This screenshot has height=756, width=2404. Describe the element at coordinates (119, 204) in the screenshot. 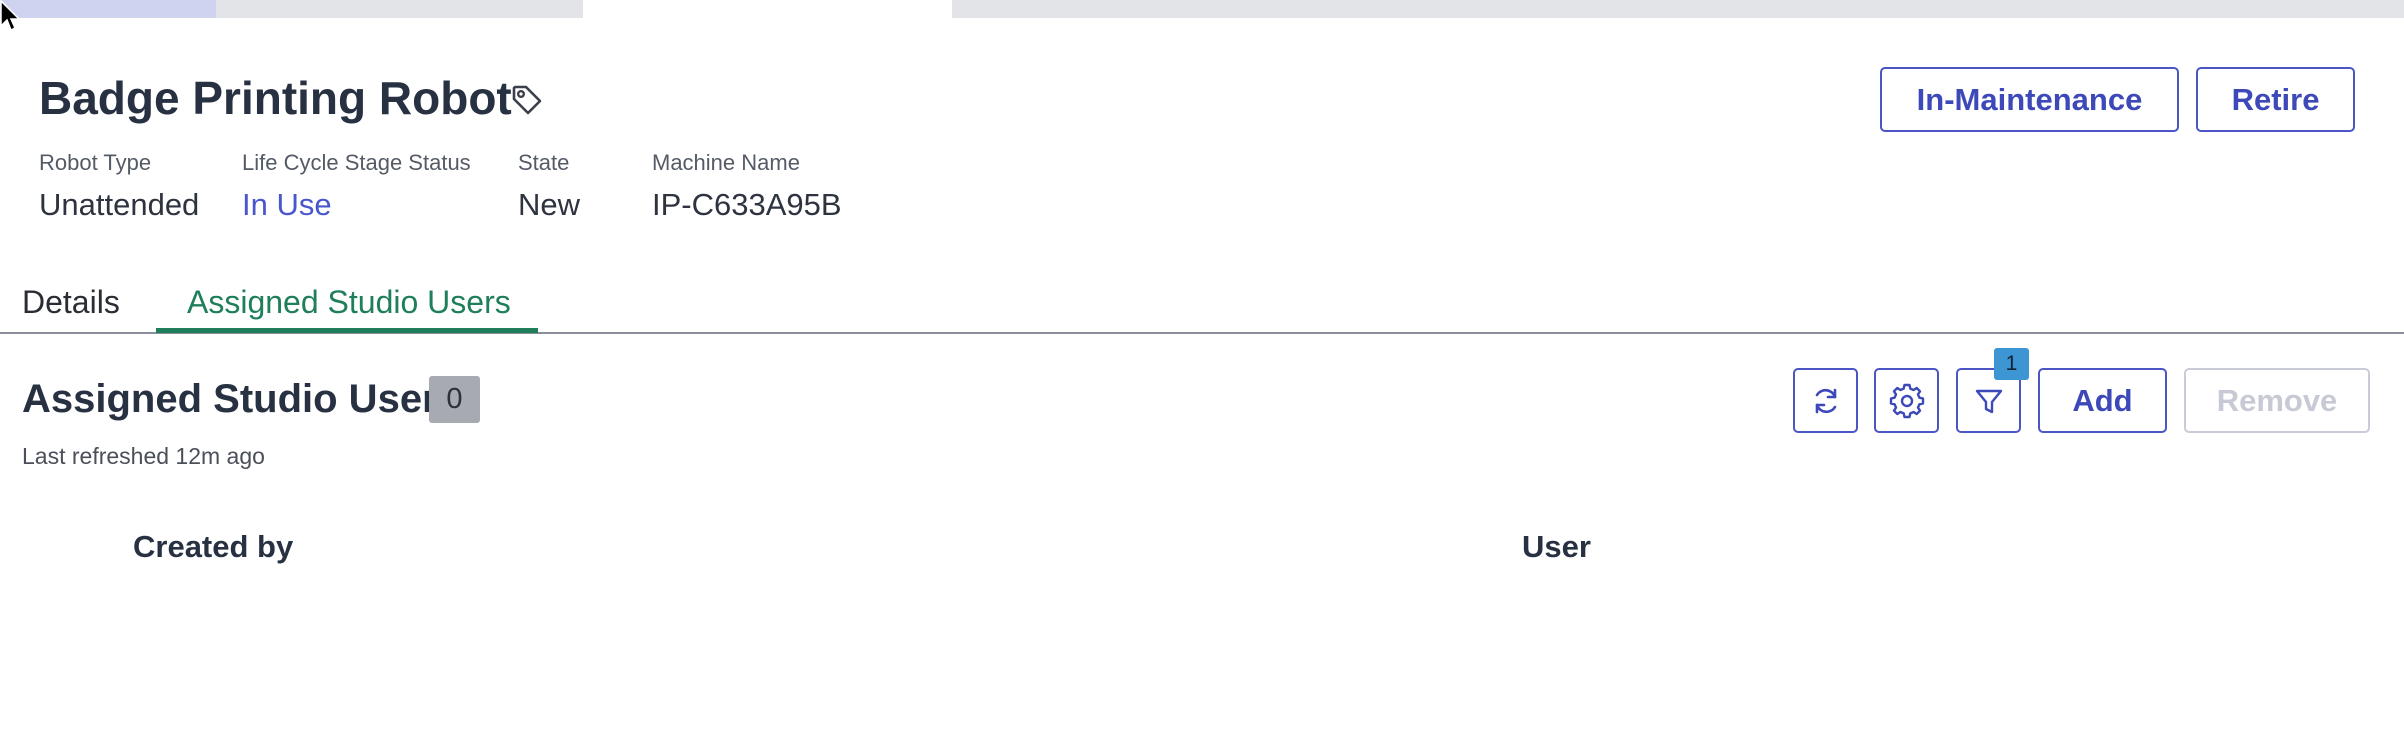

I see `robot-type-value: Unattended` at that location.